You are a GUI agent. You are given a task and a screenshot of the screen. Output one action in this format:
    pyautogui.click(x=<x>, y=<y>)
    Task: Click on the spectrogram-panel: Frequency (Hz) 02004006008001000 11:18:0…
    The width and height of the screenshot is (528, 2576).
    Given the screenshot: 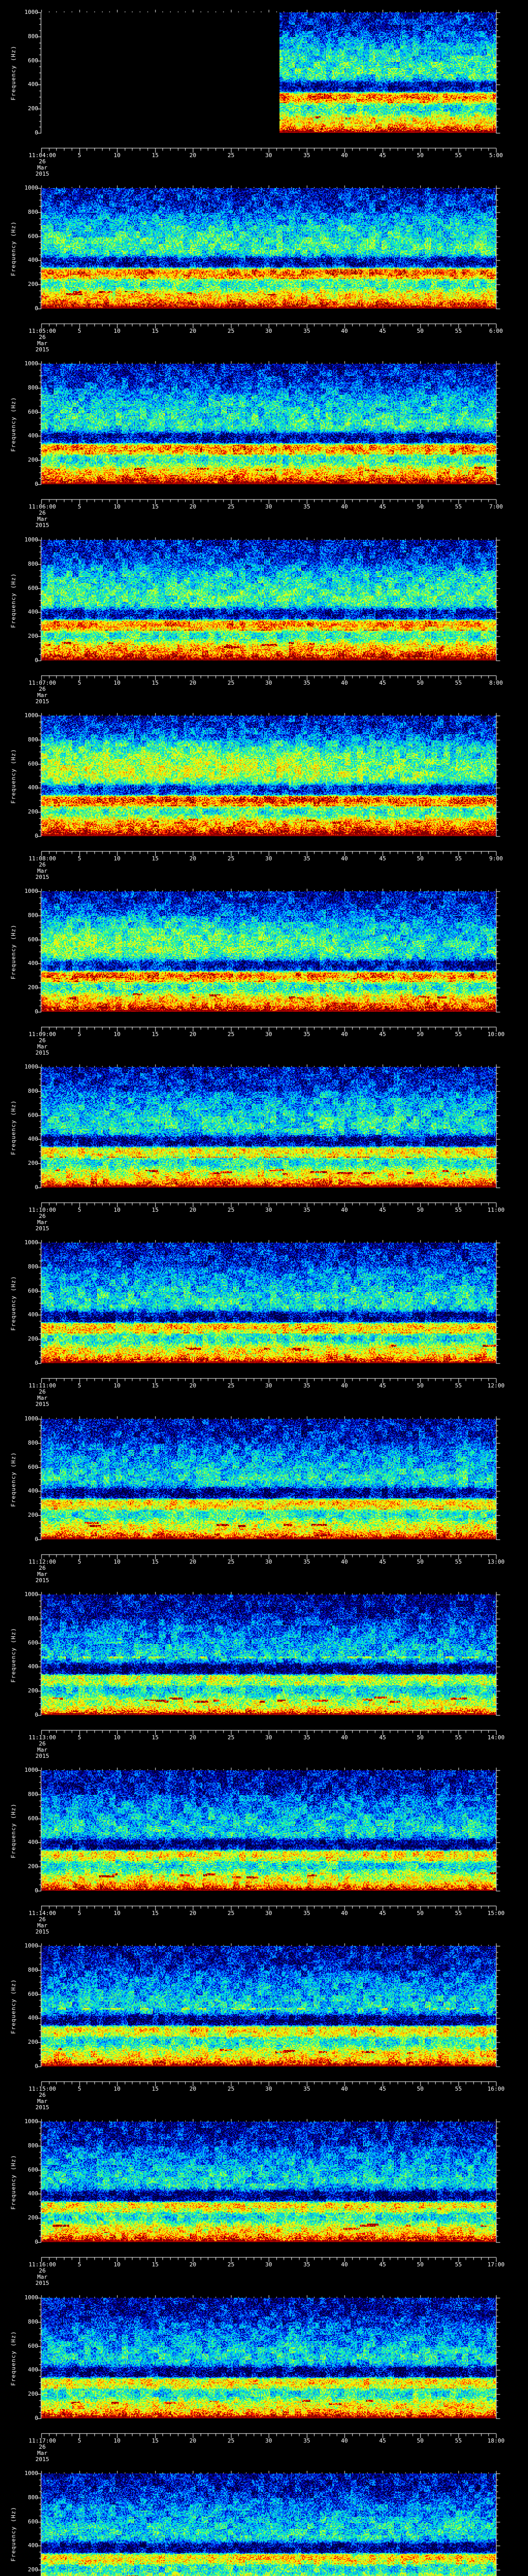 What is the action you would take?
    pyautogui.click(x=264, y=2519)
    